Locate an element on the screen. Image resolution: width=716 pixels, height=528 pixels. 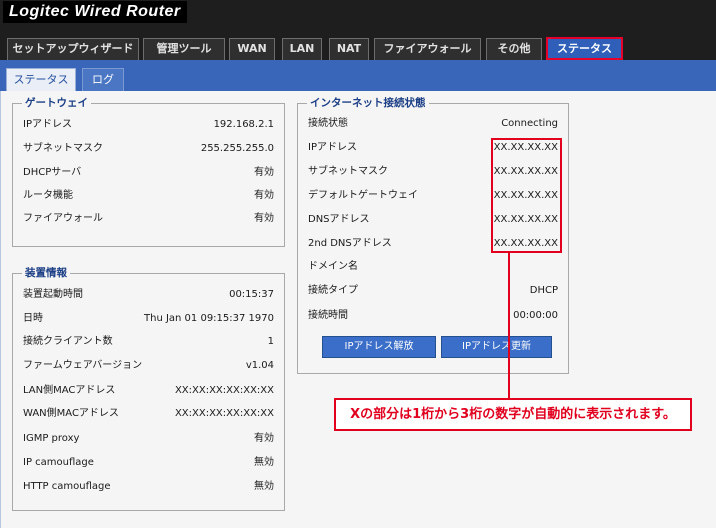
gateway-router-value: 有効 is located at coordinates (264, 195).